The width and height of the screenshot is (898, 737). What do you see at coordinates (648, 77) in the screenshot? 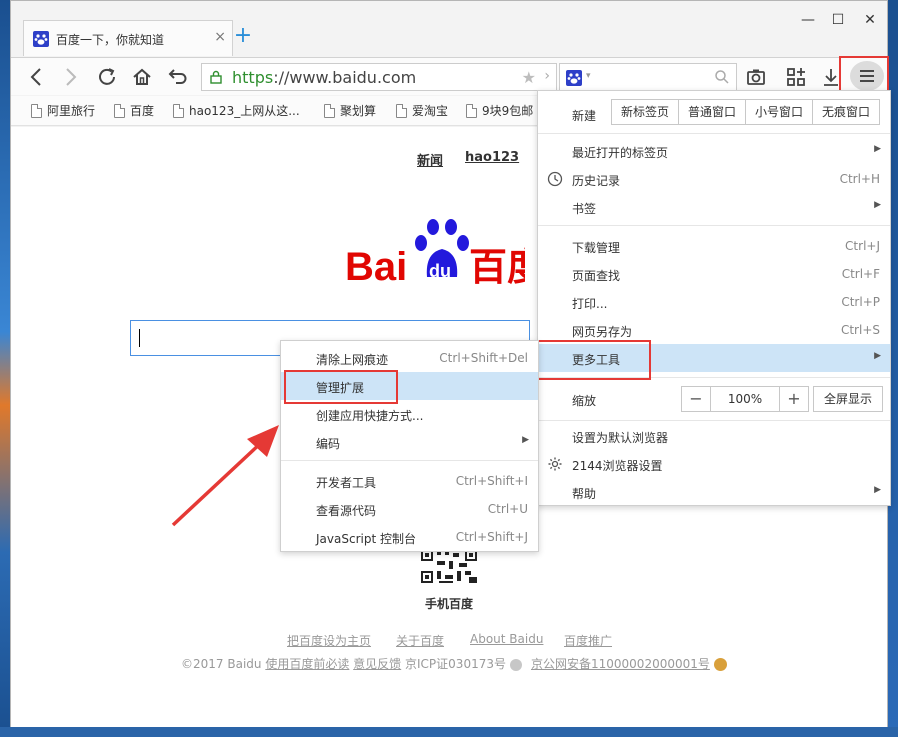
I see `search-bar: ▾` at bounding box center [648, 77].